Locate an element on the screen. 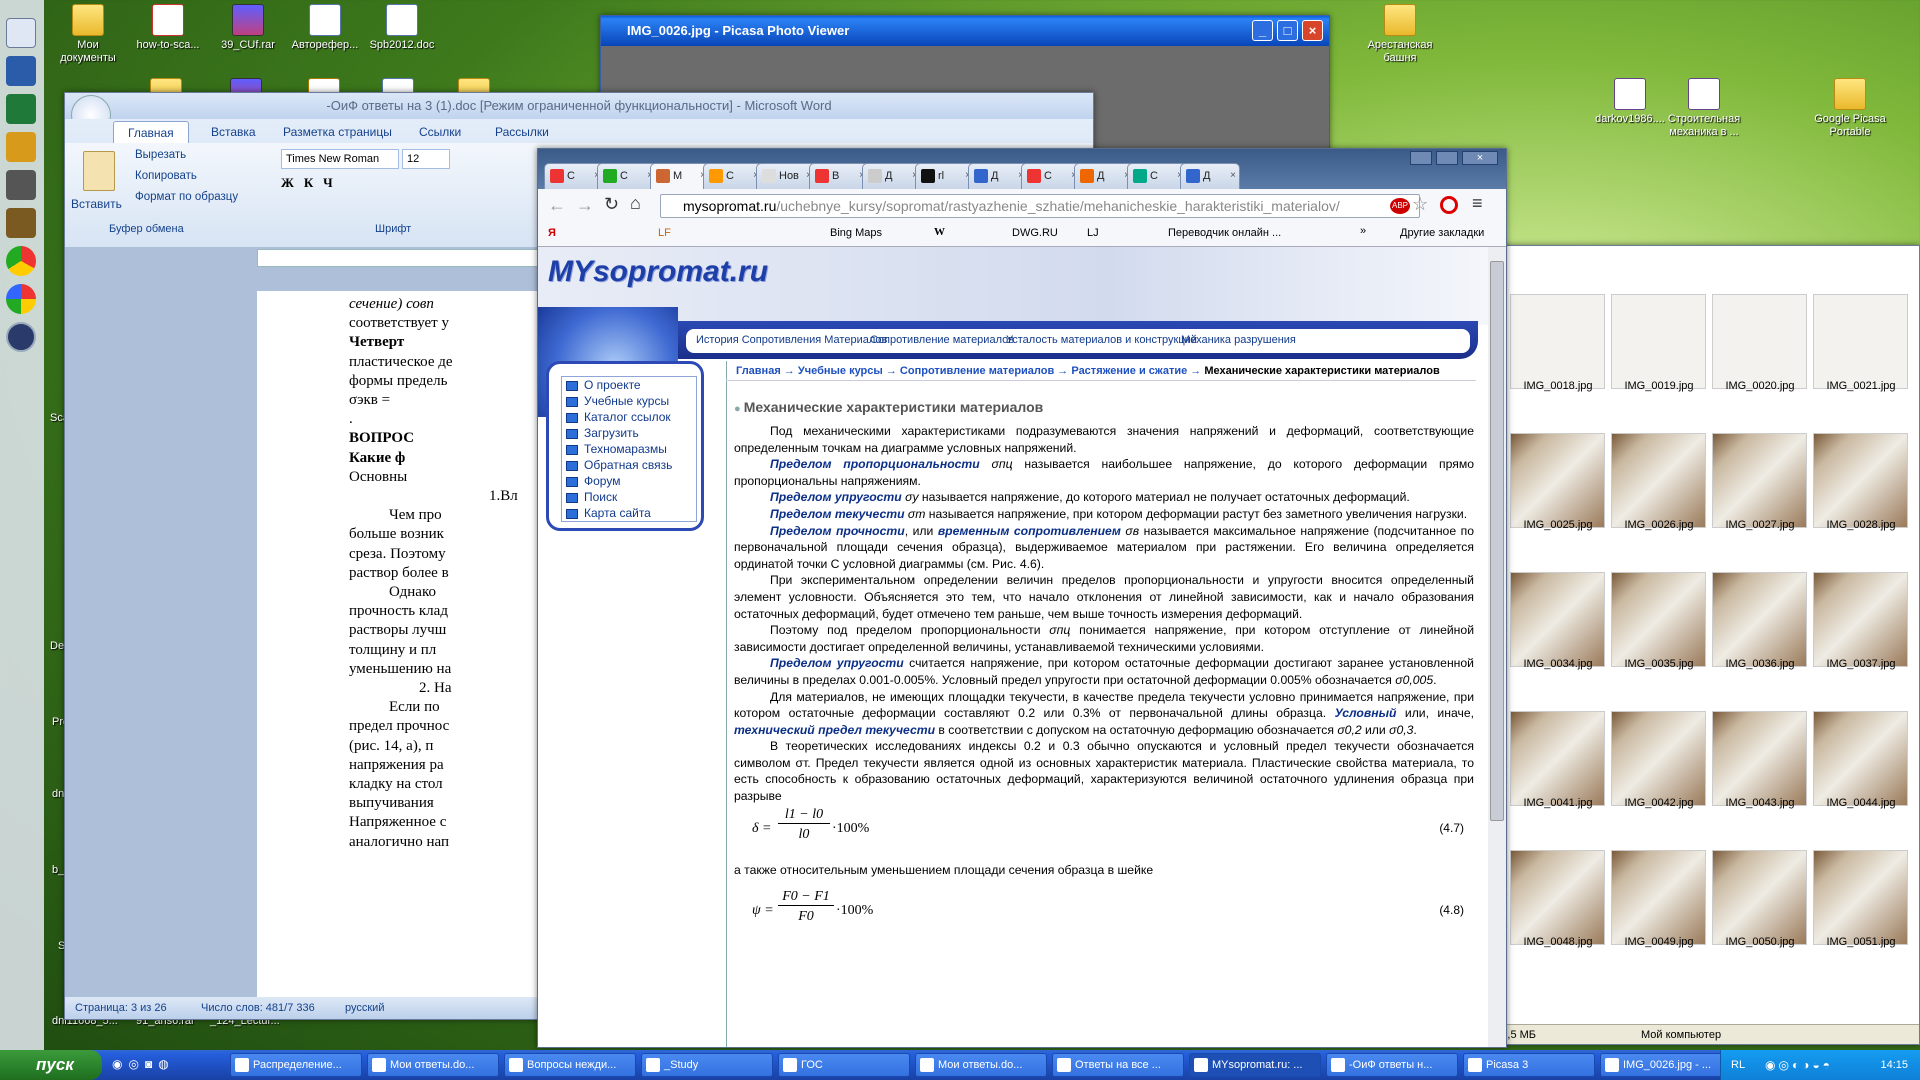 The height and width of the screenshot is (1080, 1920). thumbnail-caption: IMG_0044.jpg is located at coordinates (1858, 803).